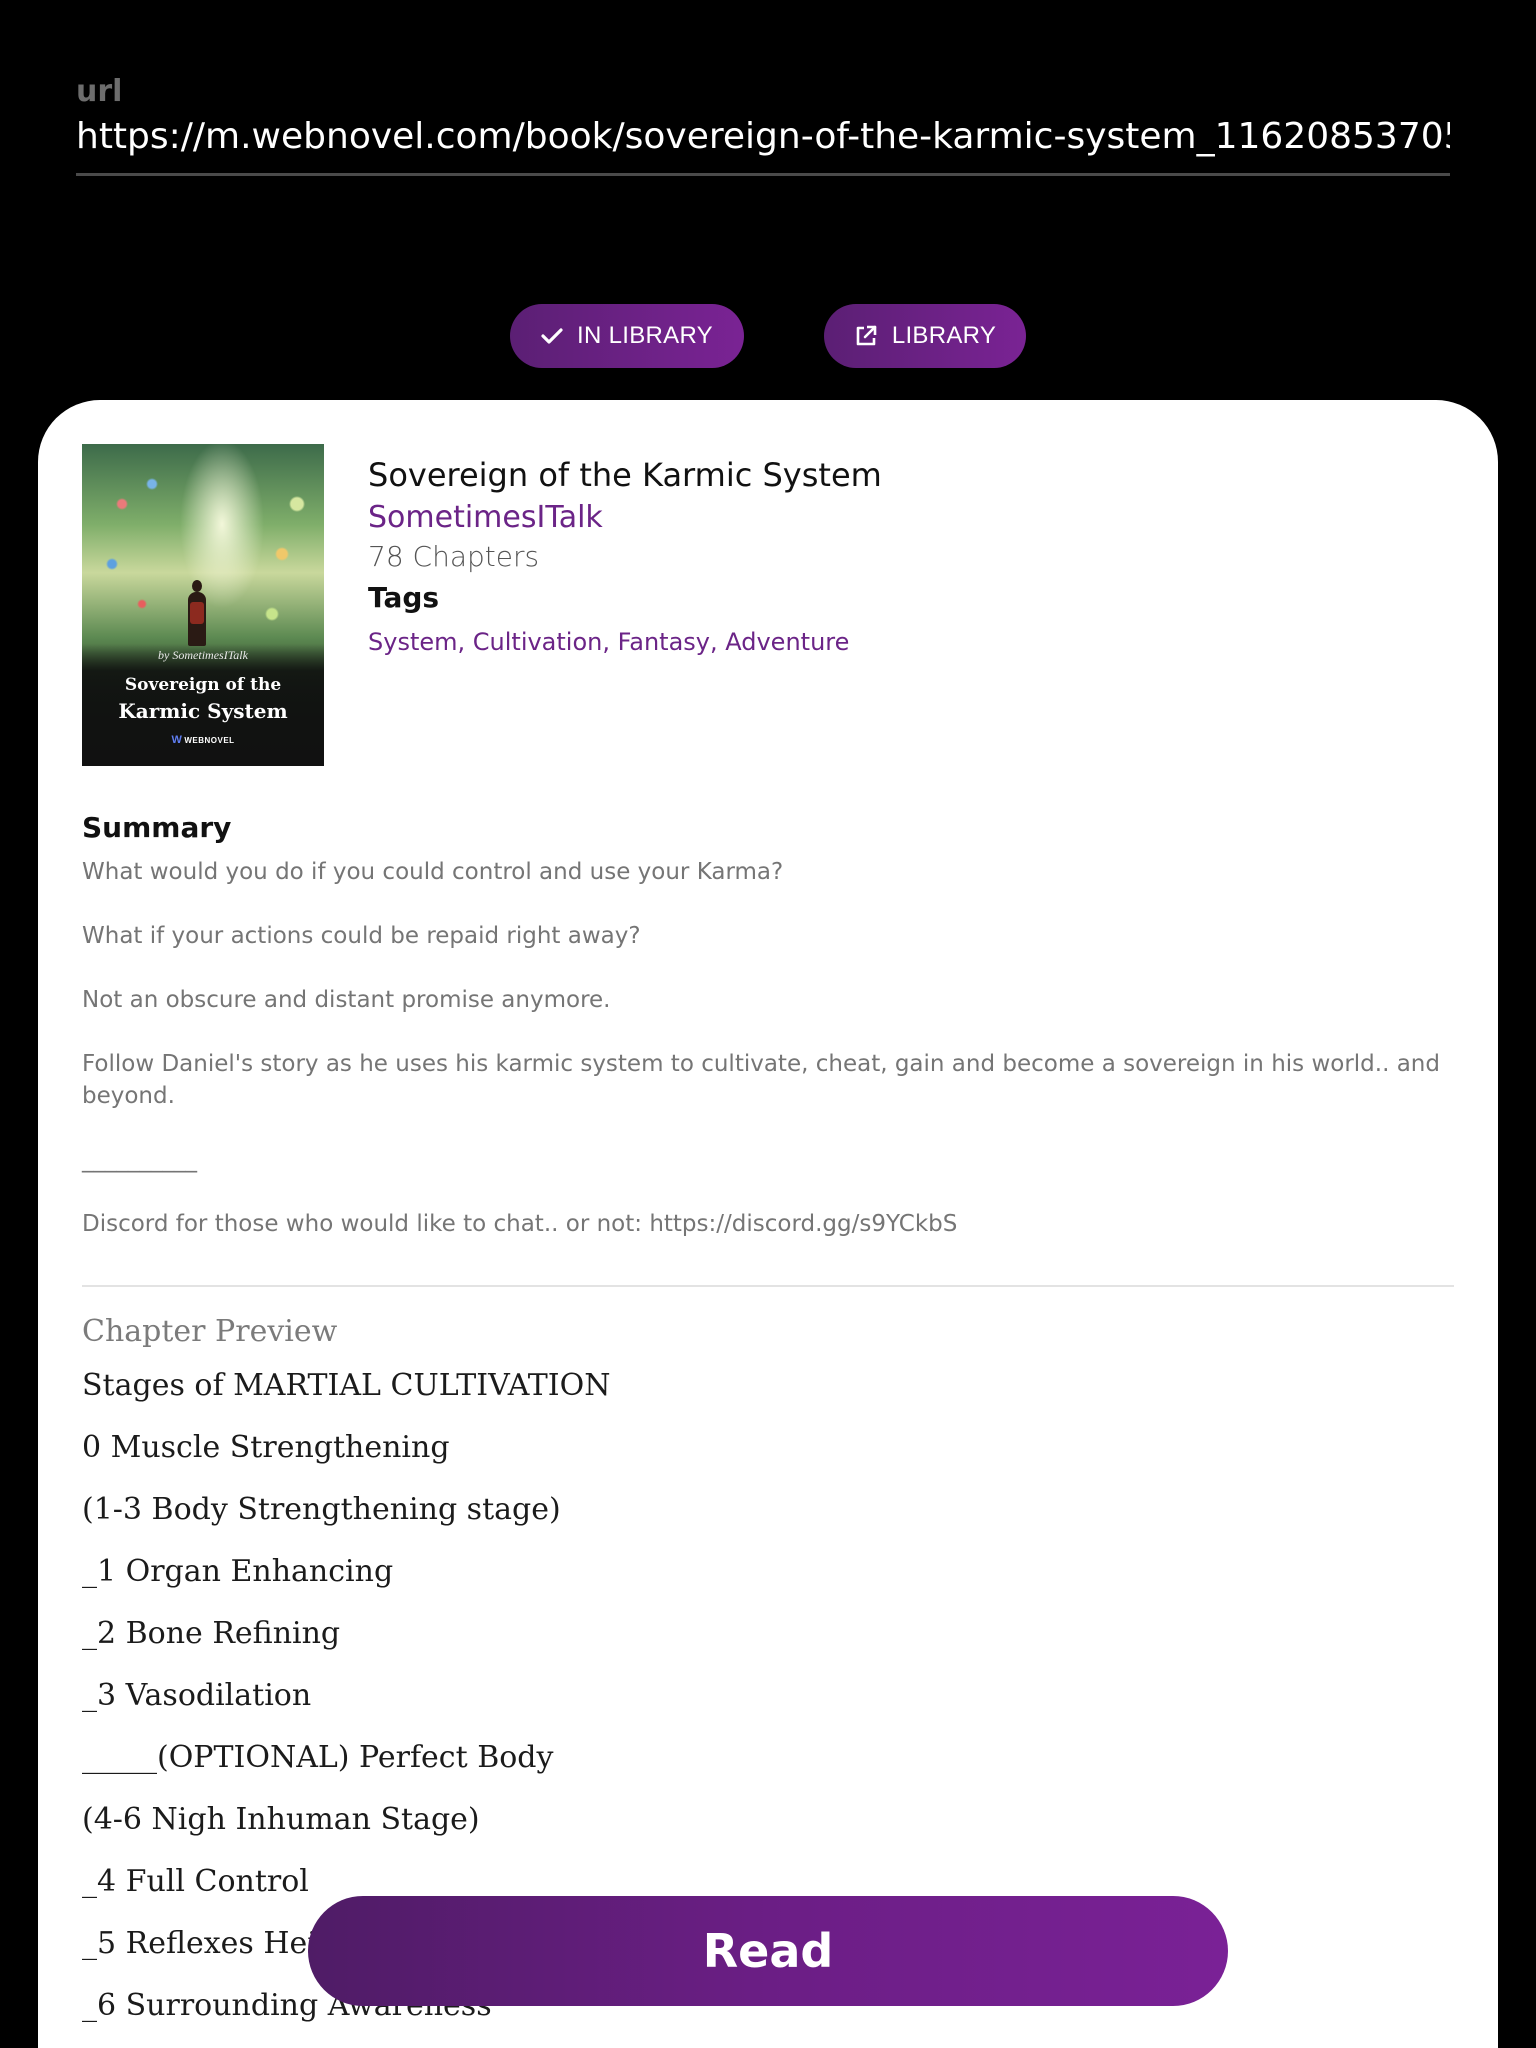  I want to click on preview-line: Stages of MARTIAL CULTIVATION, so click(346, 1385).